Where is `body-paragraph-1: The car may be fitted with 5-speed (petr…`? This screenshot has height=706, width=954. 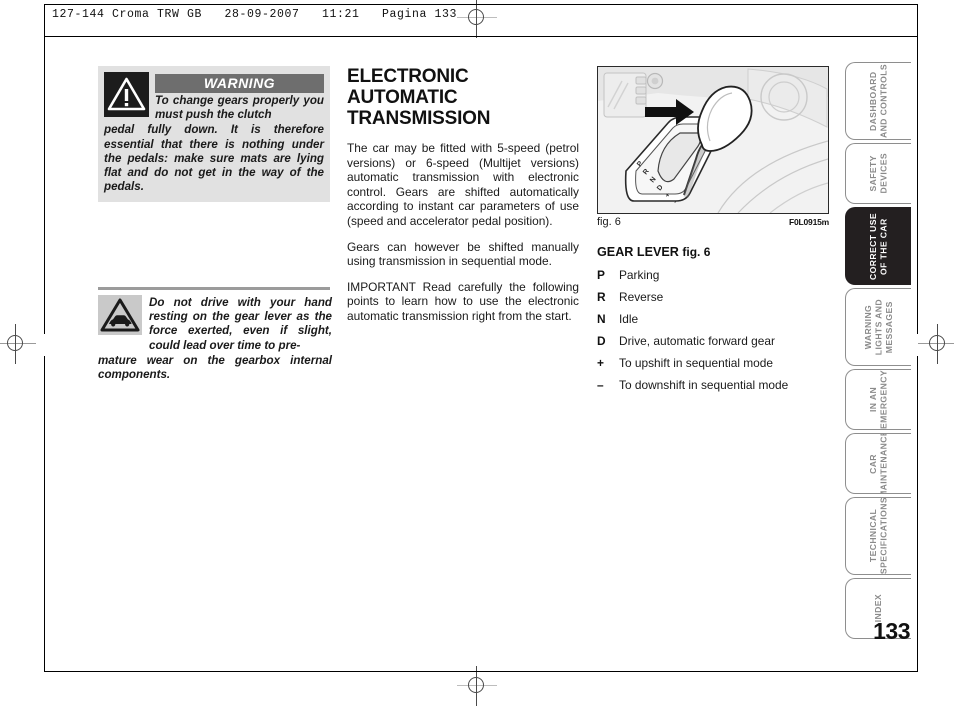
body-paragraph-1: The car may be fitted with 5-speed (petr… is located at coordinates (463, 184).